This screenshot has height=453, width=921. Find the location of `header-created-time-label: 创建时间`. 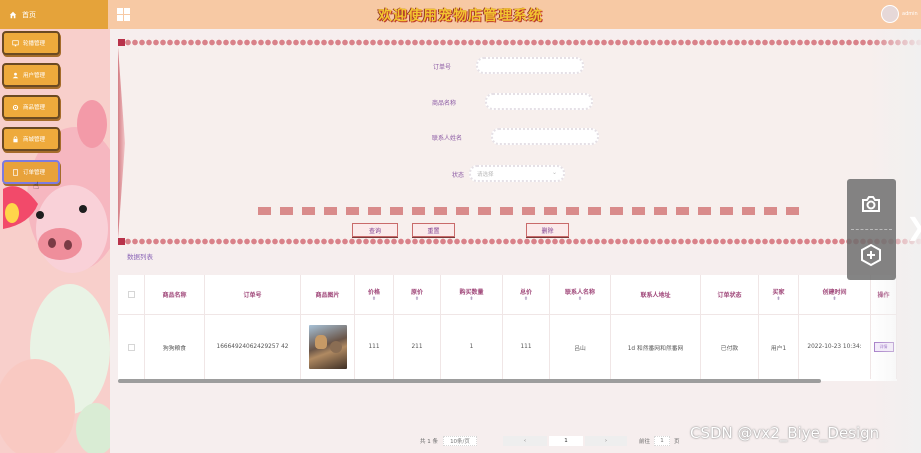

header-created-time-label: 创建时间 is located at coordinates (834, 292).